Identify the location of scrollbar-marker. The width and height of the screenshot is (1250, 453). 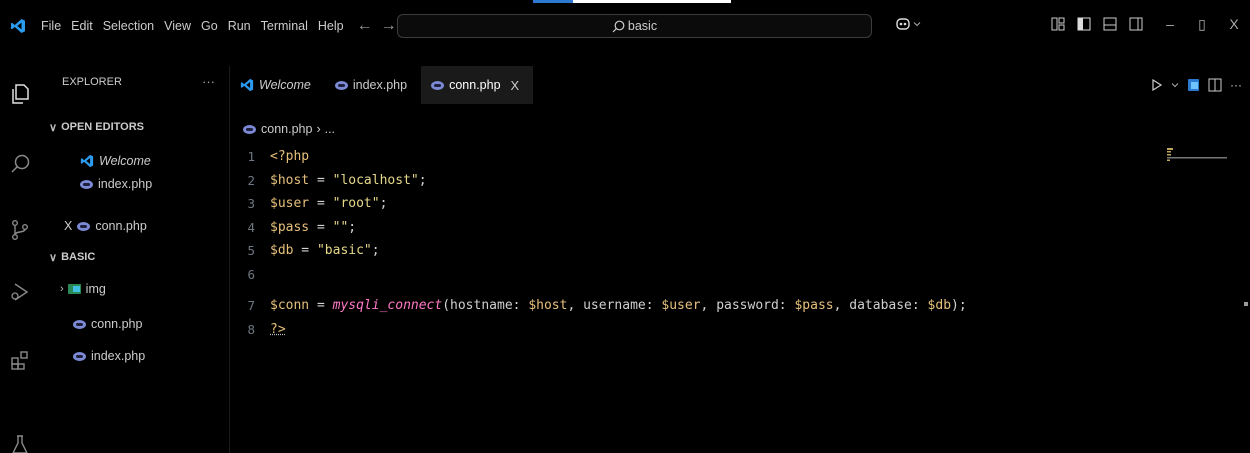
(1246, 304).